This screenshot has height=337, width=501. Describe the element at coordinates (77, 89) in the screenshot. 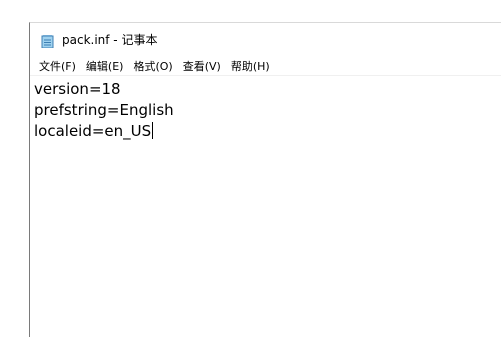

I see `text-line-1: version=18` at that location.